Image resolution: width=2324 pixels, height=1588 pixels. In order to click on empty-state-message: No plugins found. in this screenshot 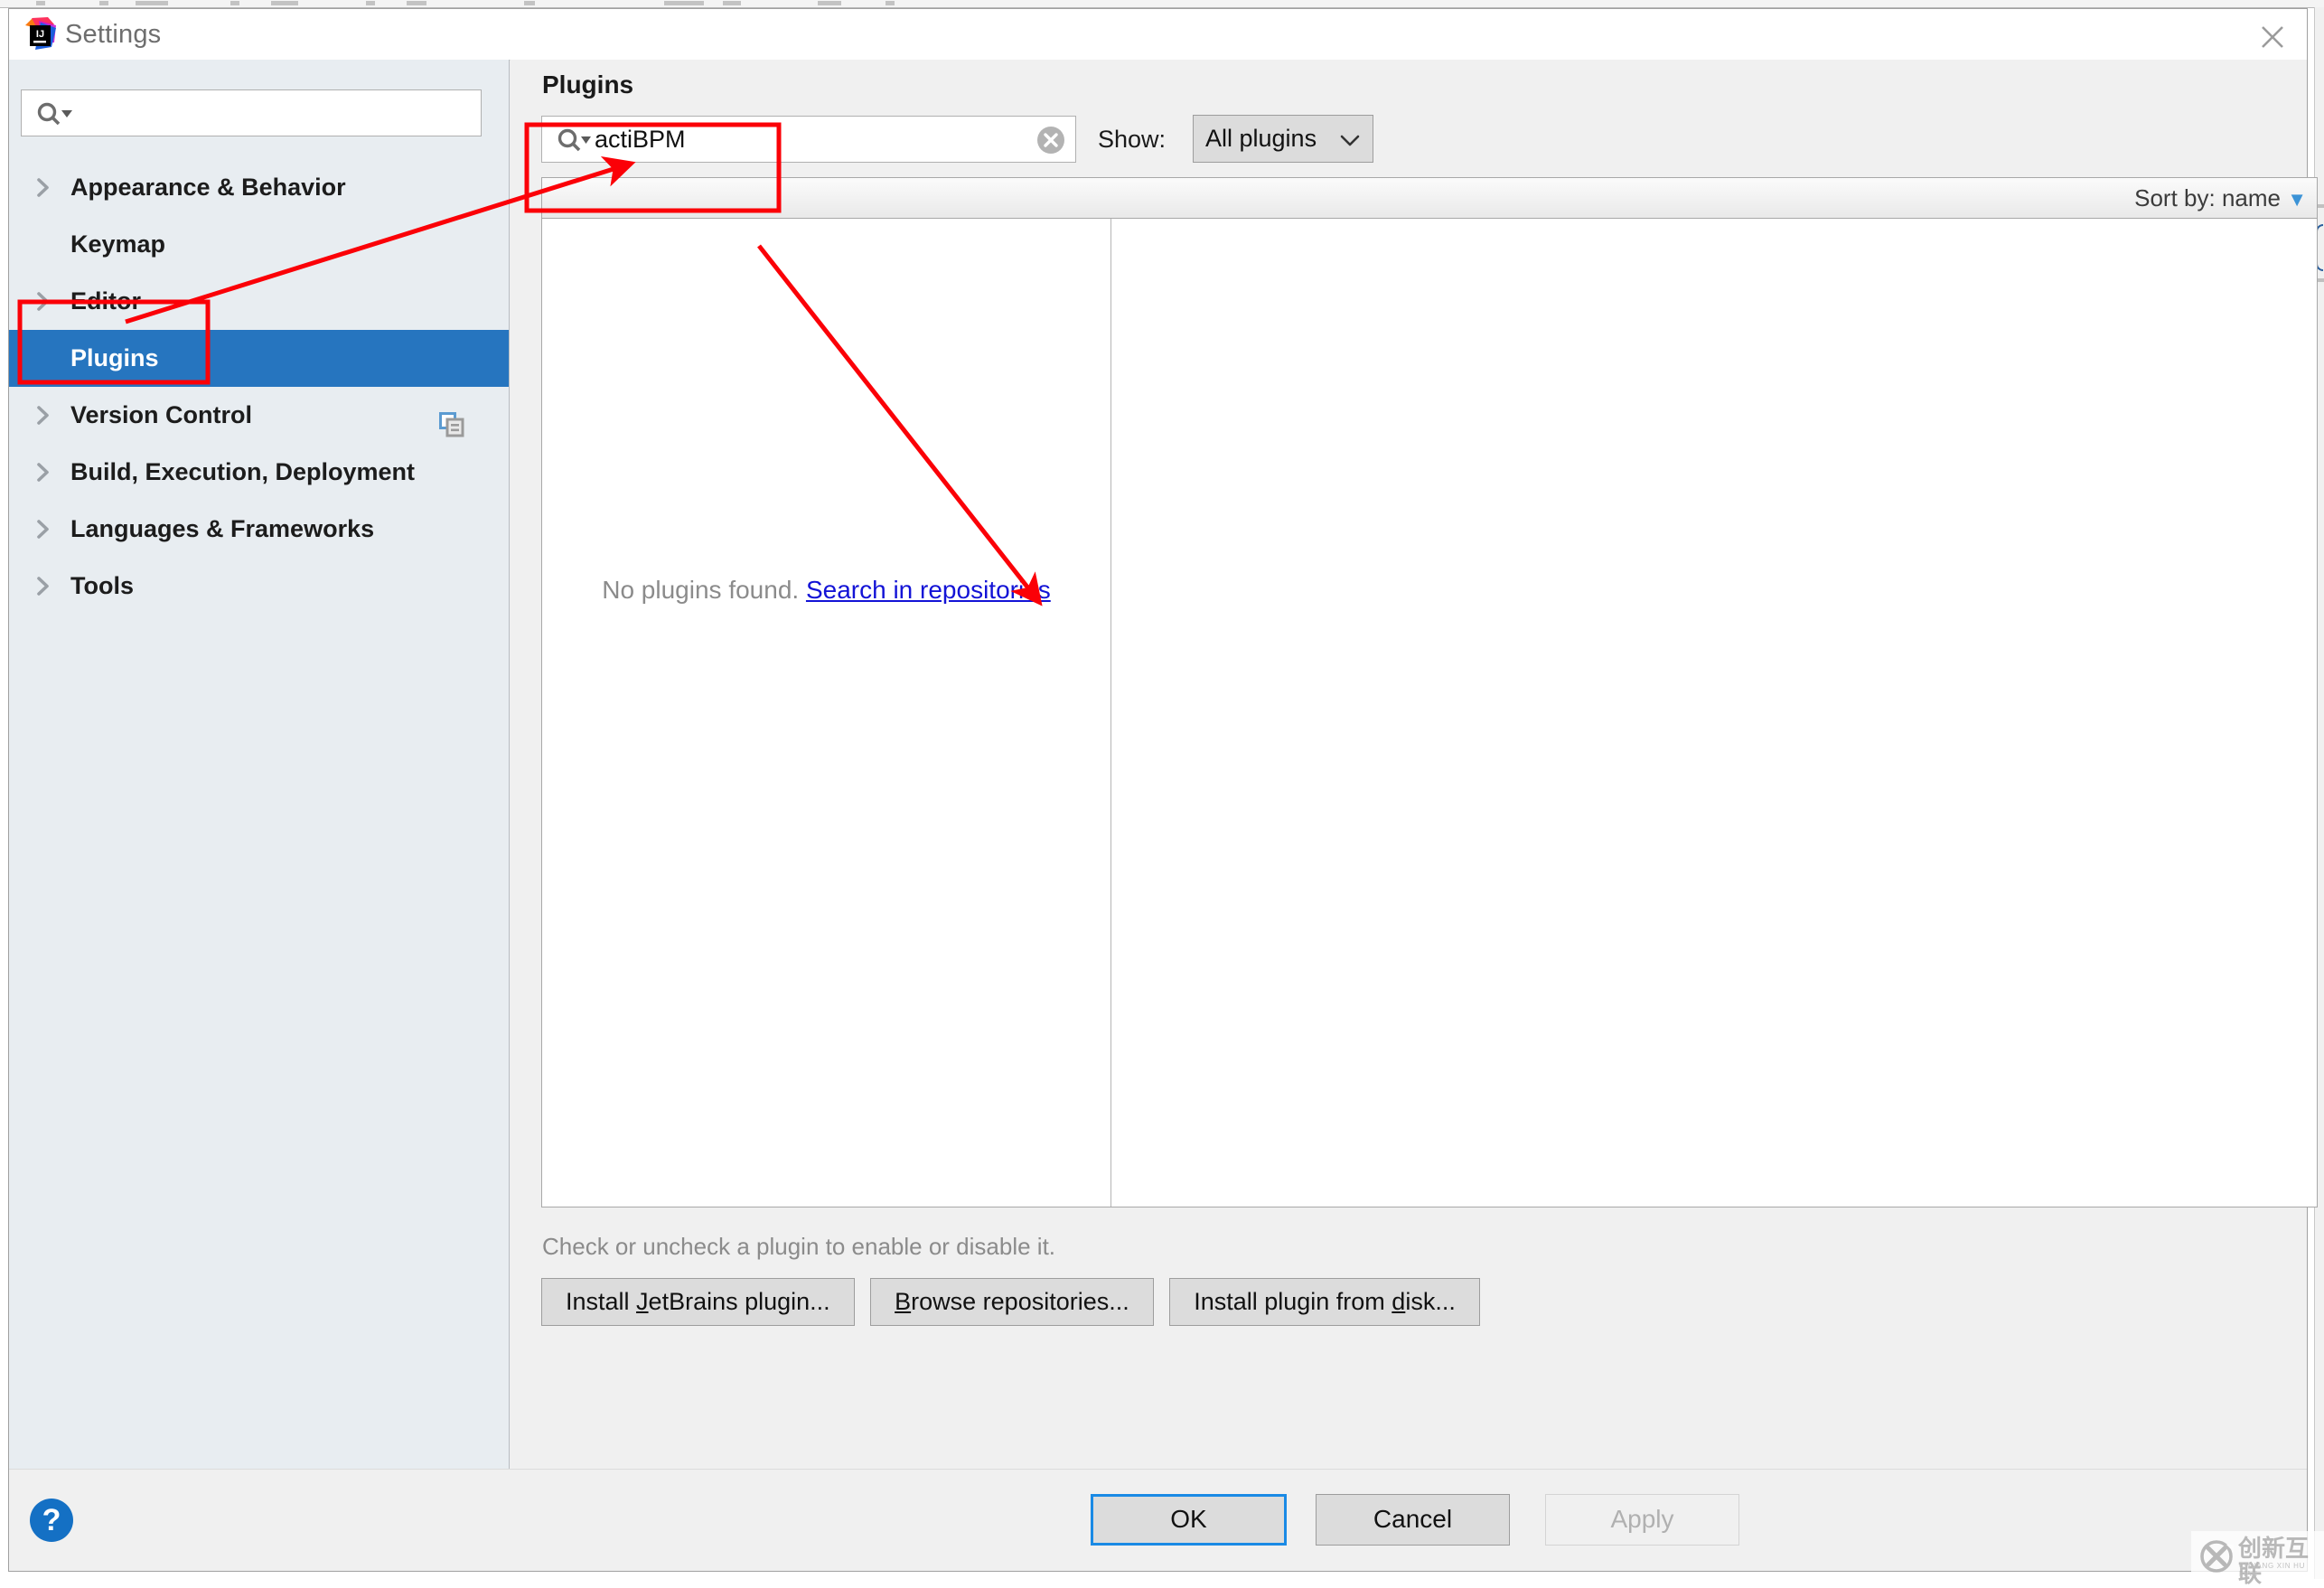, I will do `click(701, 590)`.